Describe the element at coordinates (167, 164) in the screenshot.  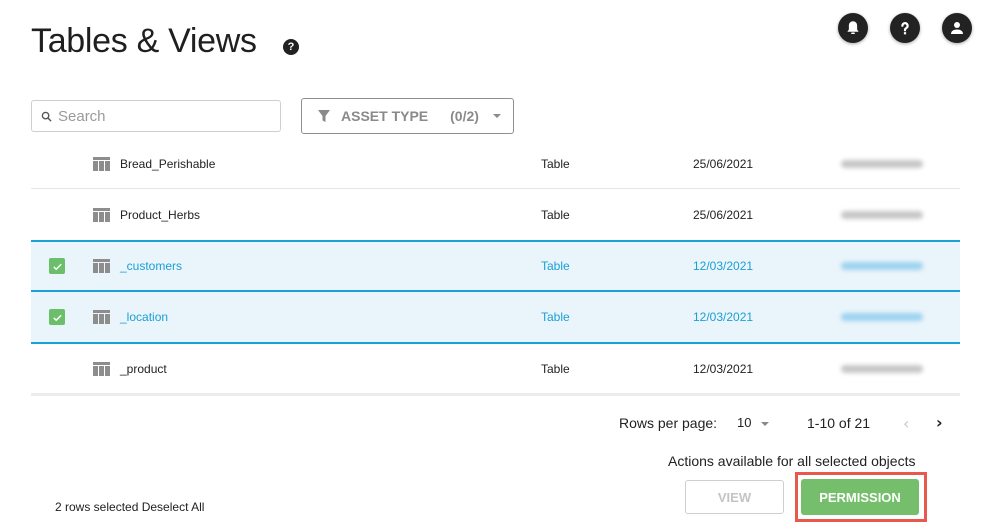
I see `row-name: Bread_Perishable` at that location.